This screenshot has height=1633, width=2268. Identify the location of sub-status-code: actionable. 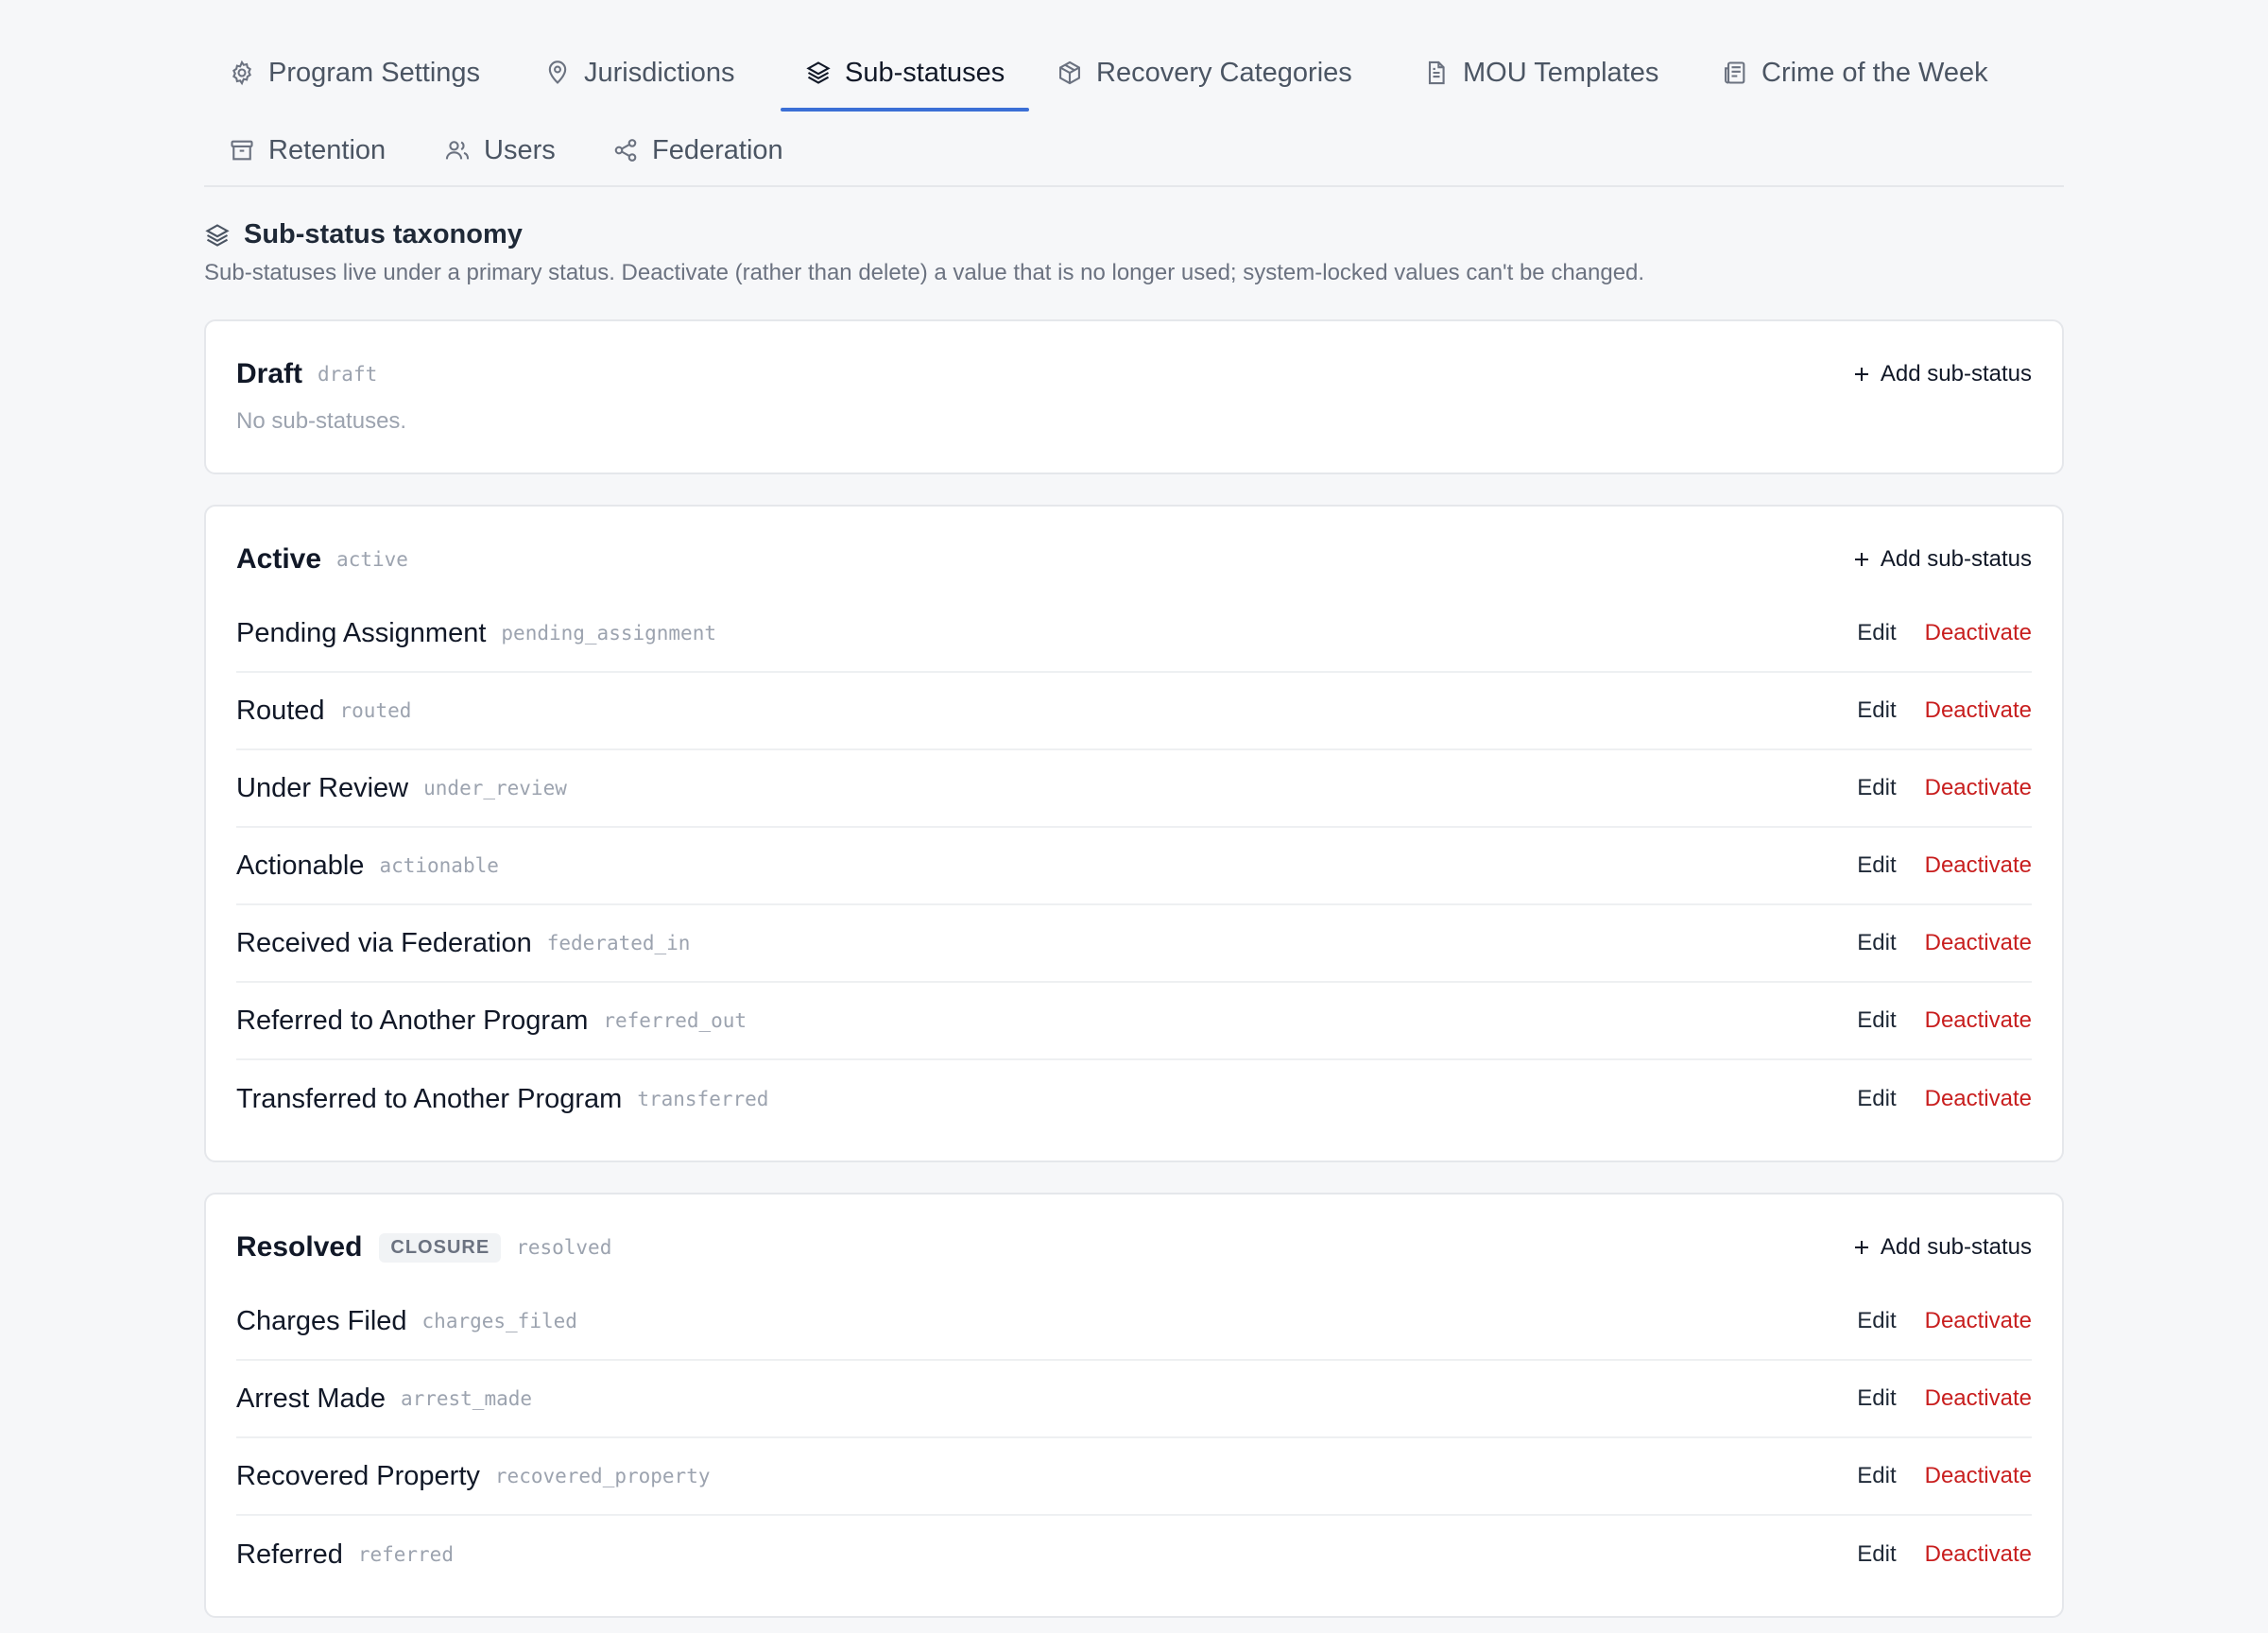
(439, 866).